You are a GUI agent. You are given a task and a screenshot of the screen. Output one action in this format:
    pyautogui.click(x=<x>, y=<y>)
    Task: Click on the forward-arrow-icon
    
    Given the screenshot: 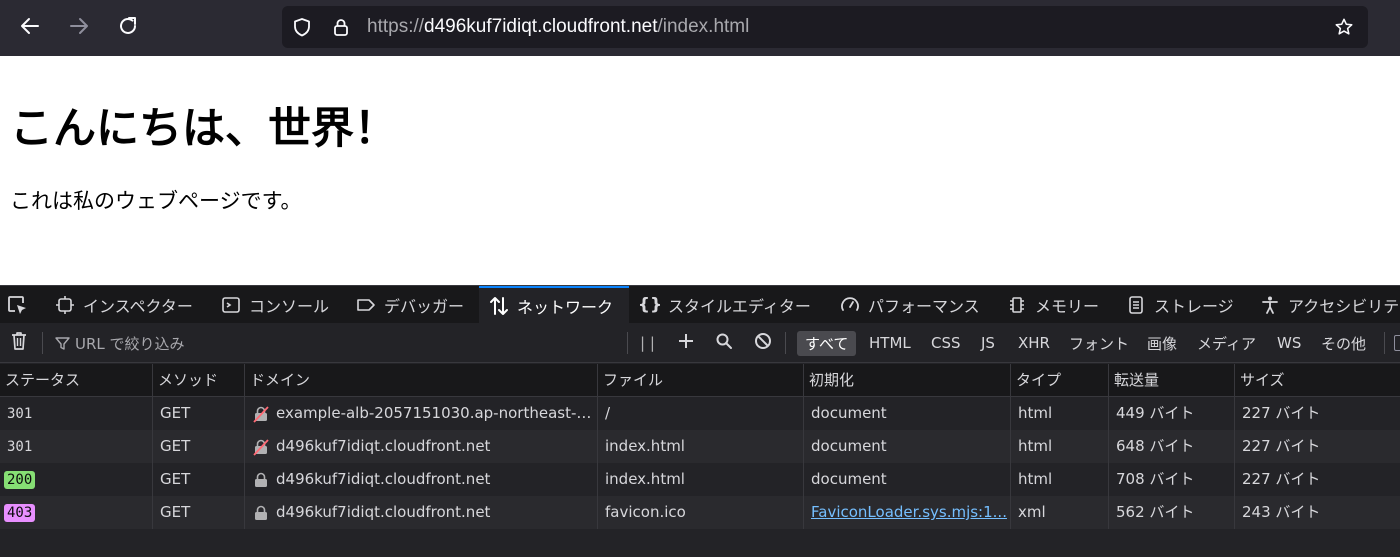 What is the action you would take?
    pyautogui.click(x=79, y=28)
    